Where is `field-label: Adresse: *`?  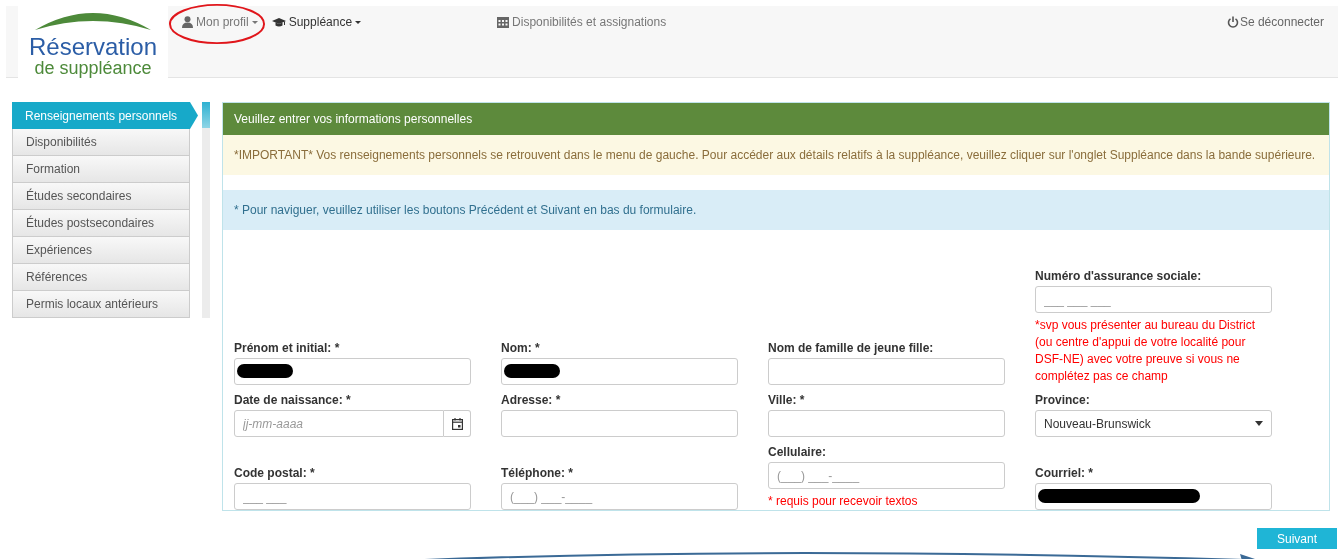 field-label: Adresse: * is located at coordinates (531, 400).